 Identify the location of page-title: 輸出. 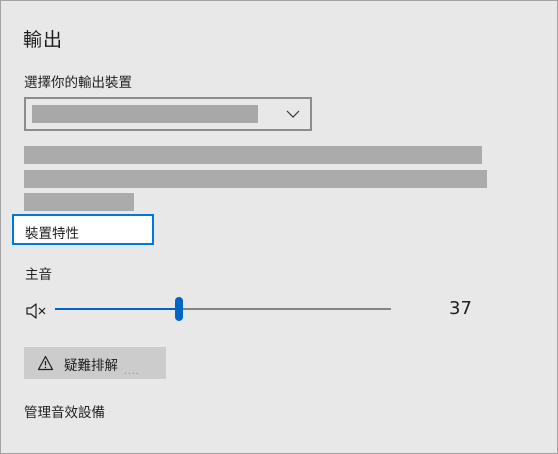
(43, 40).